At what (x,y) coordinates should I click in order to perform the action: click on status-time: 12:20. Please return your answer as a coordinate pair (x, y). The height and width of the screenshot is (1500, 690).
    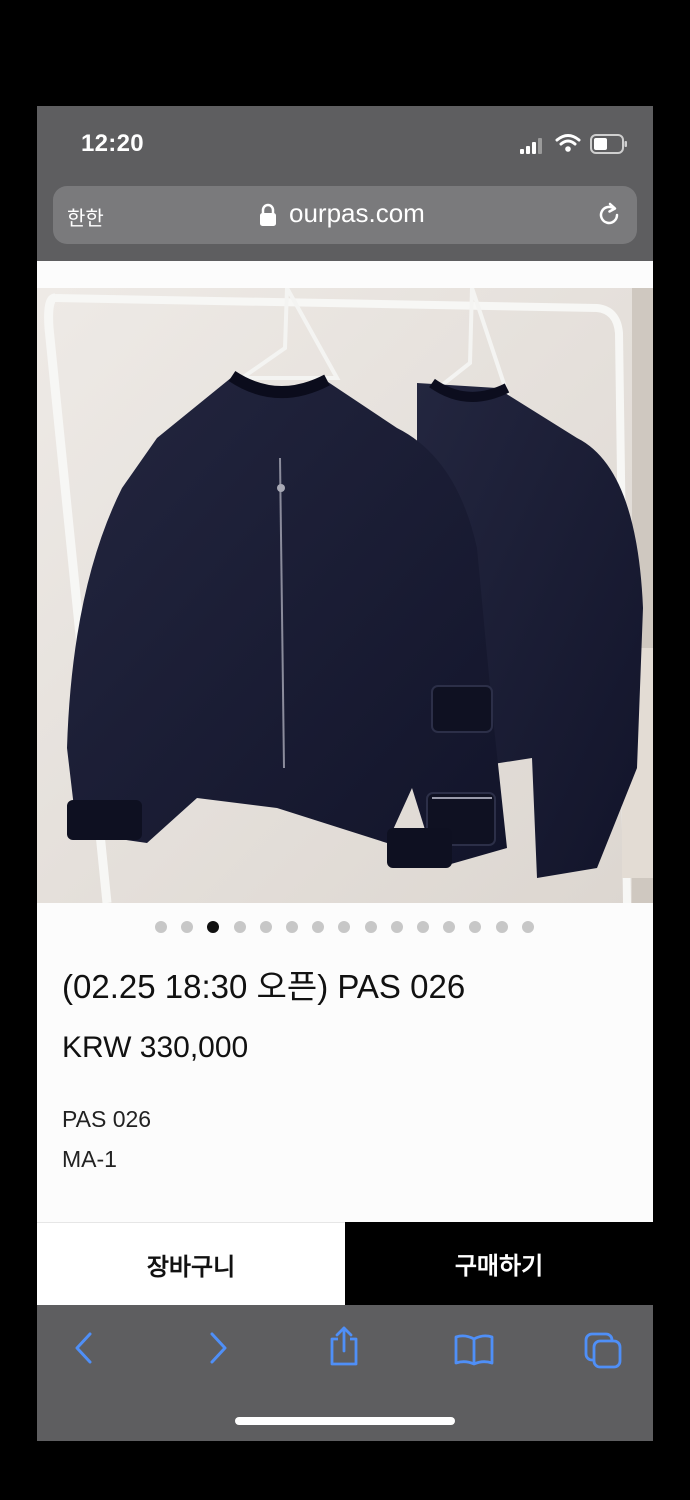
    Looking at the image, I should click on (112, 143).